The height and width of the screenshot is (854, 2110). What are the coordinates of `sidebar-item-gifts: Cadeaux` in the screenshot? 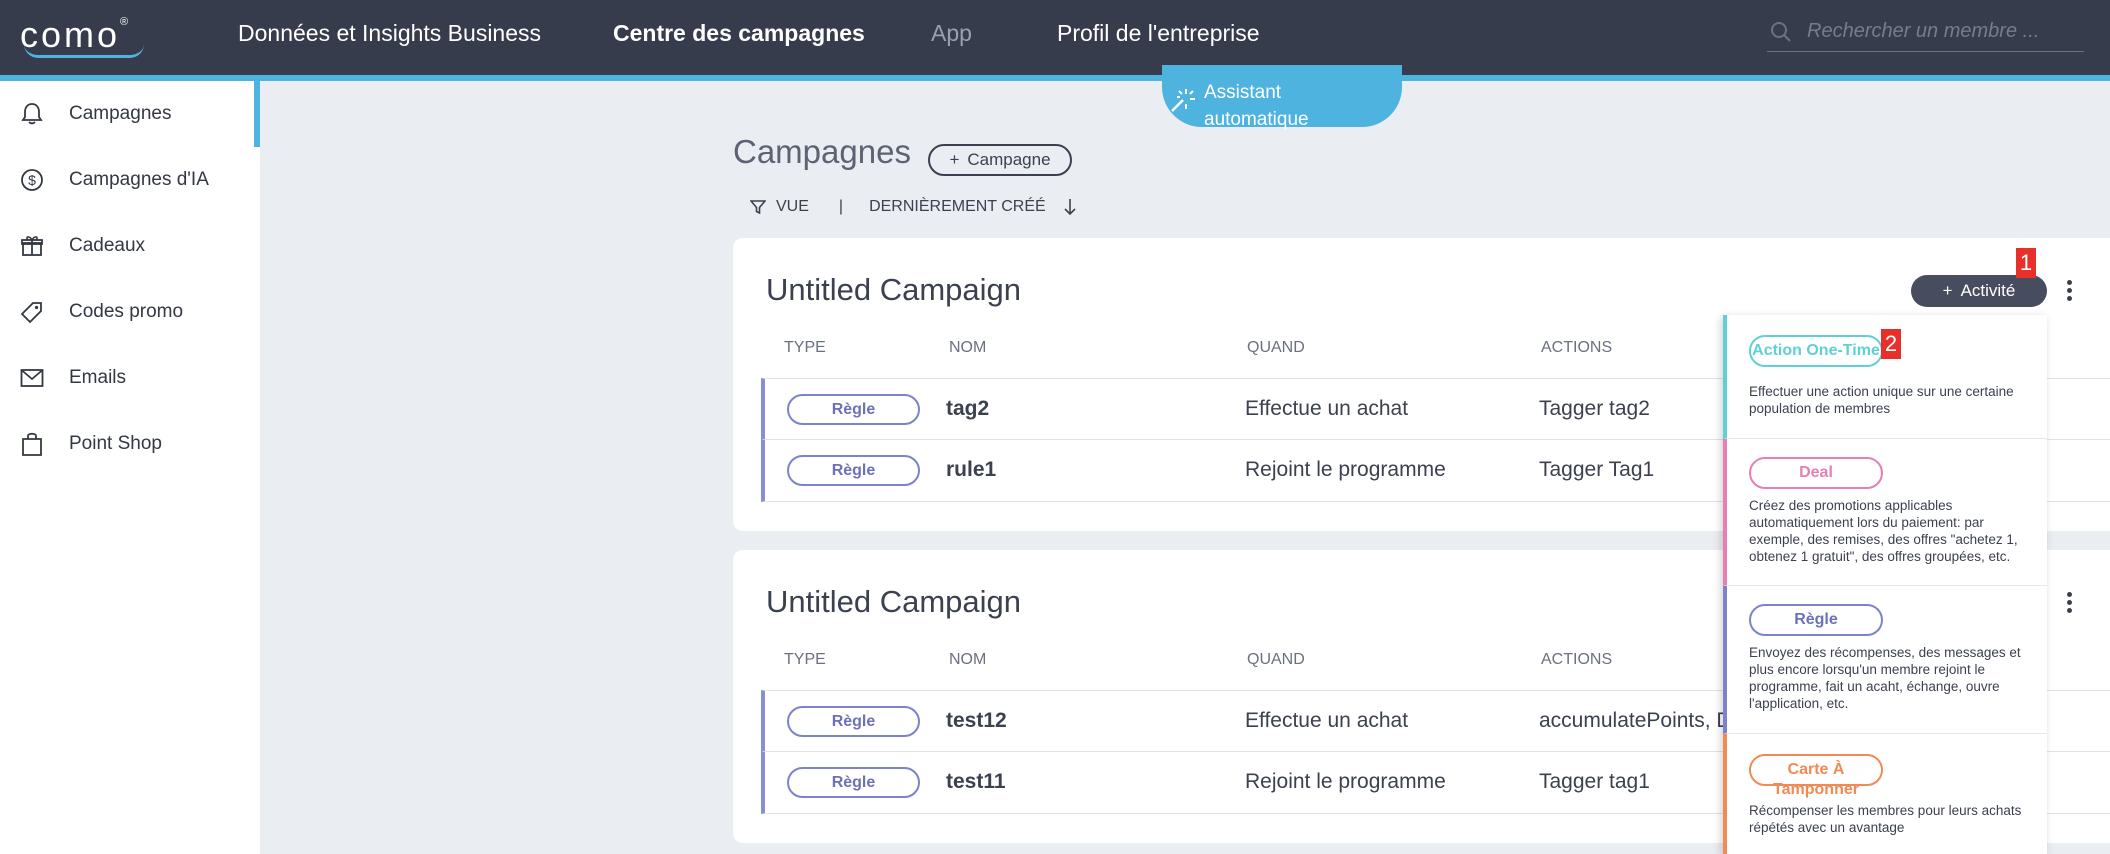 It's located at (130, 246).